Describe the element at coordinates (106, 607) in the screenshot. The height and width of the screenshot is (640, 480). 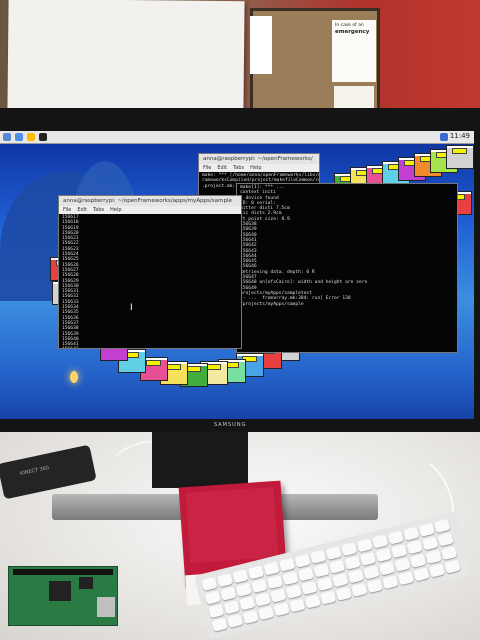
I see `usb-port` at that location.